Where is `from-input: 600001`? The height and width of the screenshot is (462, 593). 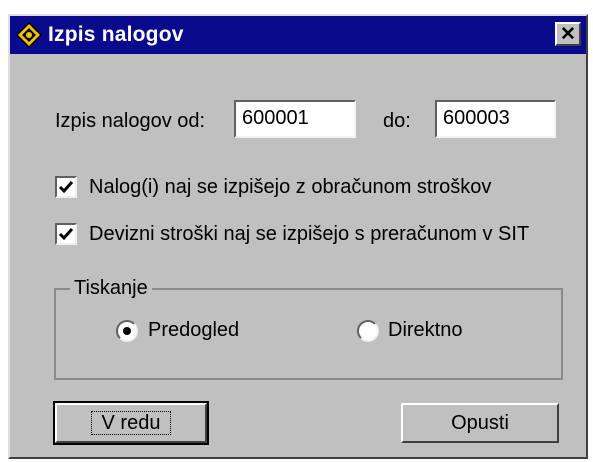 from-input: 600001 is located at coordinates (295, 119).